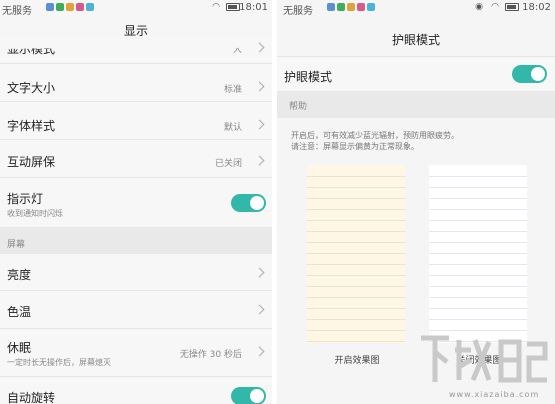 This screenshot has height=404, width=555. I want to click on settings-row-sleep: 休眠 一定时长无操作后，屏幕熄灭 无操作 30 秒后, so click(136, 353).